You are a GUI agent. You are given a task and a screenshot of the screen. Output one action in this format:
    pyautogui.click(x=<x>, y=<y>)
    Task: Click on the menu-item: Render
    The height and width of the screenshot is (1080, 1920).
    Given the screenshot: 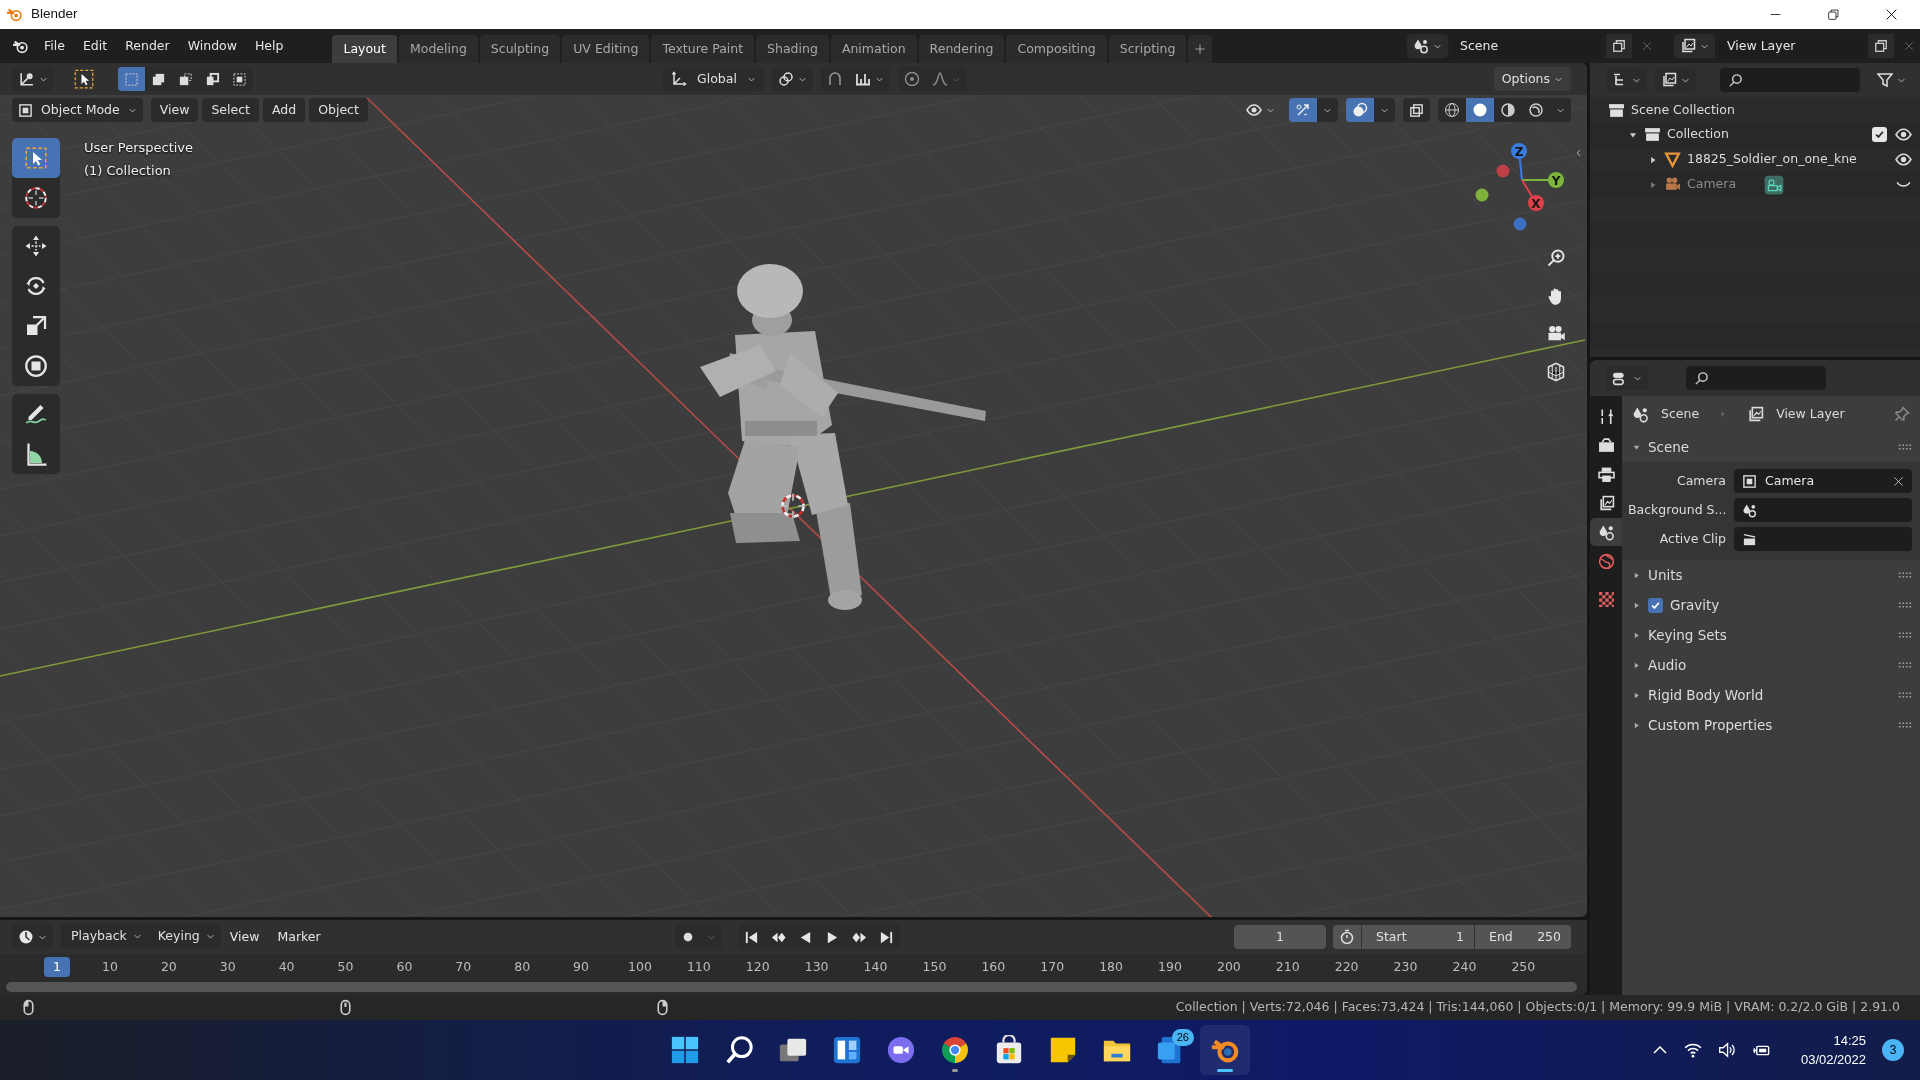 What is the action you would take?
    pyautogui.click(x=147, y=46)
    